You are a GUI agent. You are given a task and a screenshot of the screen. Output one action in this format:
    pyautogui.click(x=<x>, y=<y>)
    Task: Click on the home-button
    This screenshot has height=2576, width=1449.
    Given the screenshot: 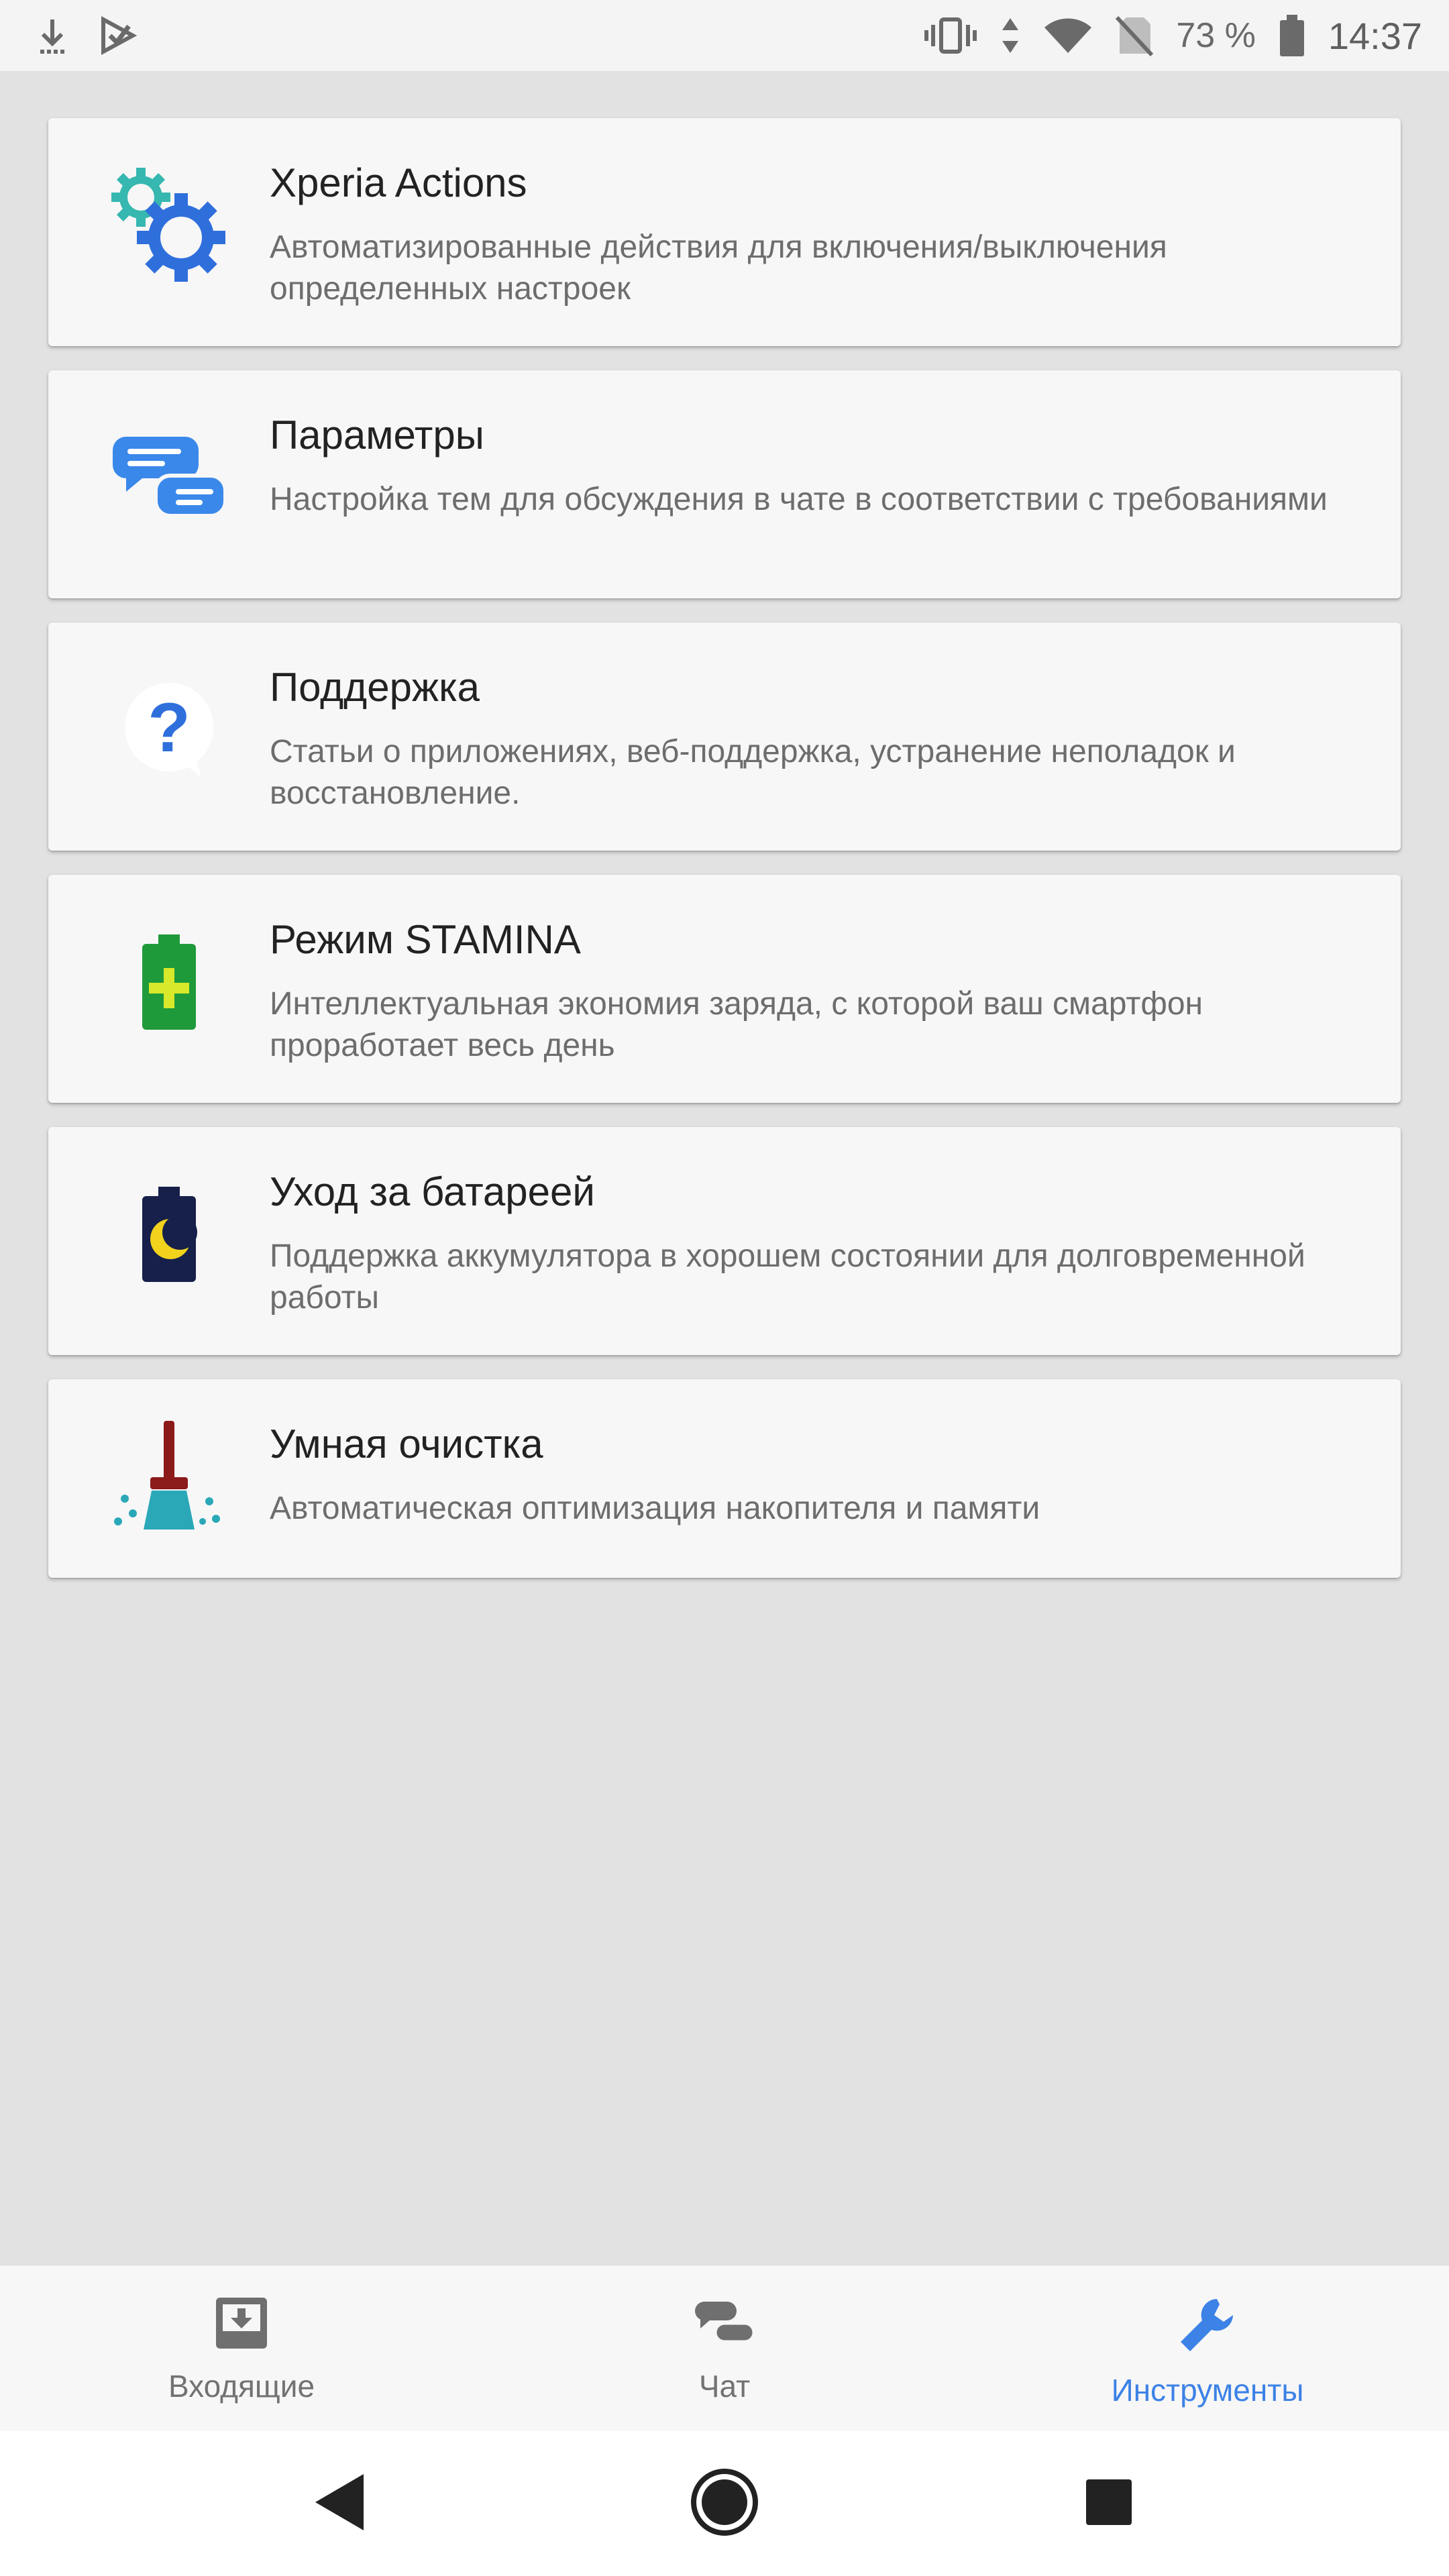 What is the action you would take?
    pyautogui.click(x=724, y=2503)
    